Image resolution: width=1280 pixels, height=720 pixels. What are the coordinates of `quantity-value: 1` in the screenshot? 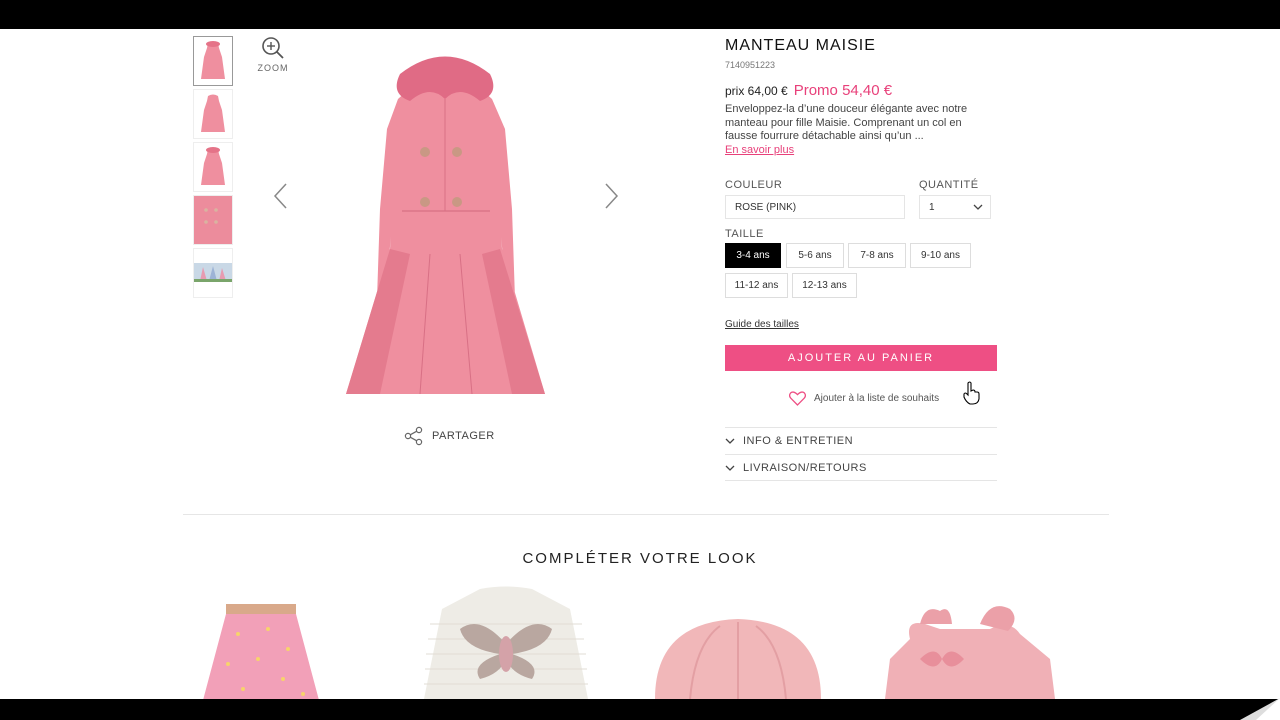 It's located at (932, 207).